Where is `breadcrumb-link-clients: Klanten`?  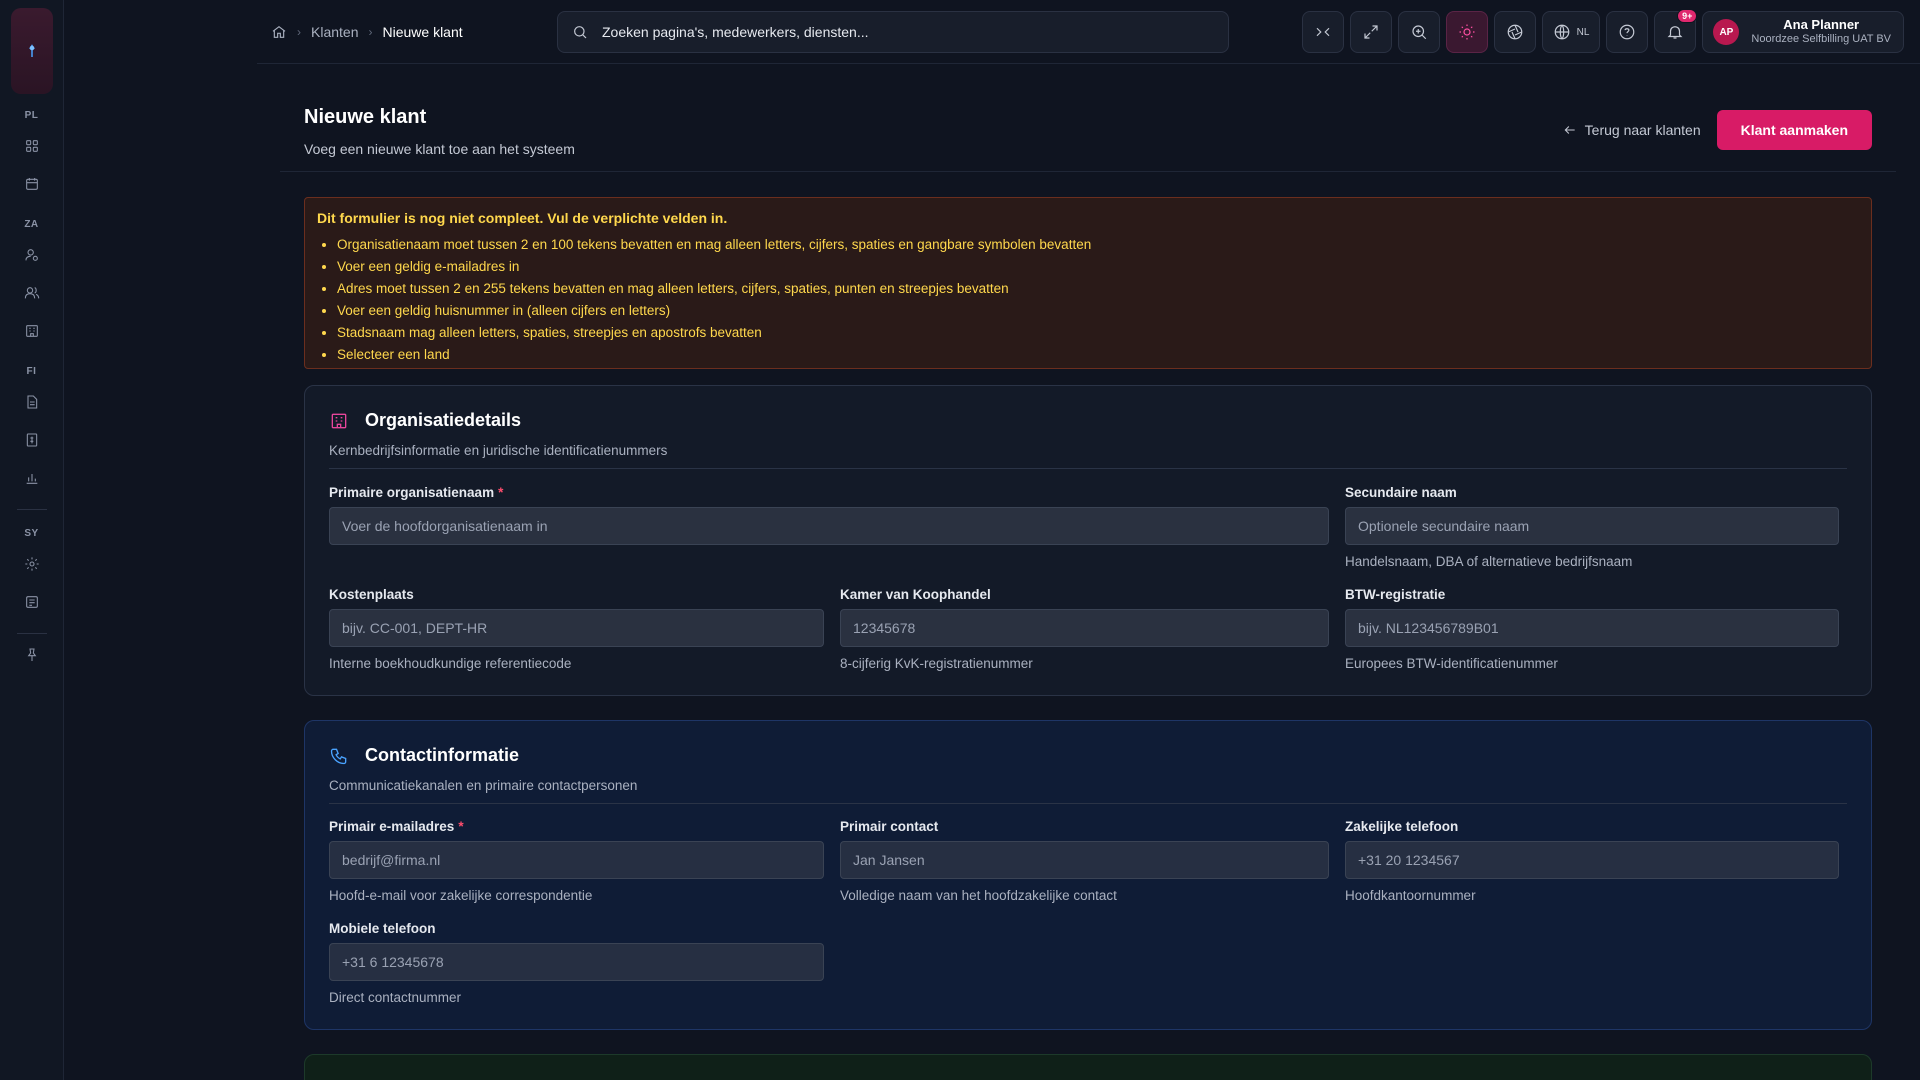 breadcrumb-link-clients: Klanten is located at coordinates (334, 32).